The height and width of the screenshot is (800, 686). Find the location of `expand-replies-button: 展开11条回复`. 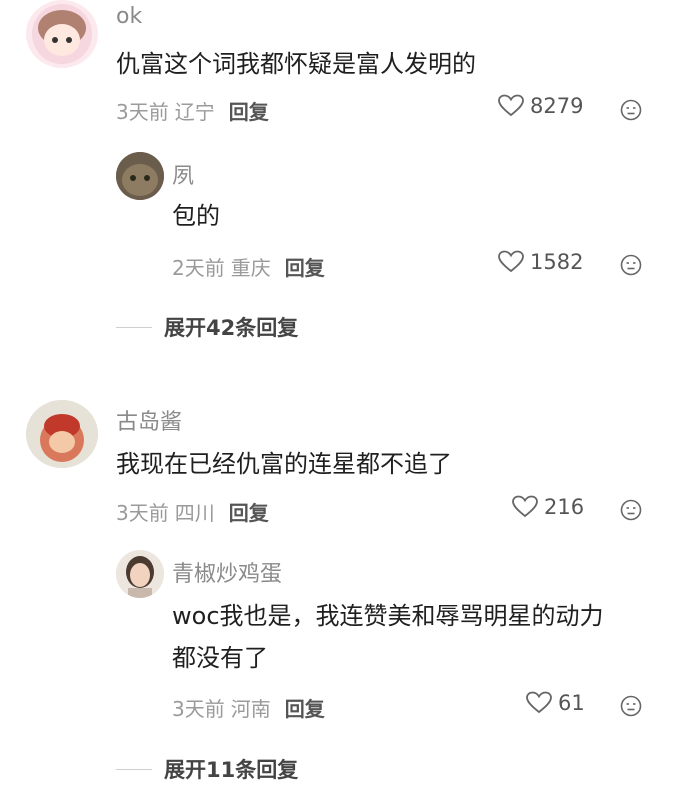

expand-replies-button: 展开11条回复 is located at coordinates (207, 769).